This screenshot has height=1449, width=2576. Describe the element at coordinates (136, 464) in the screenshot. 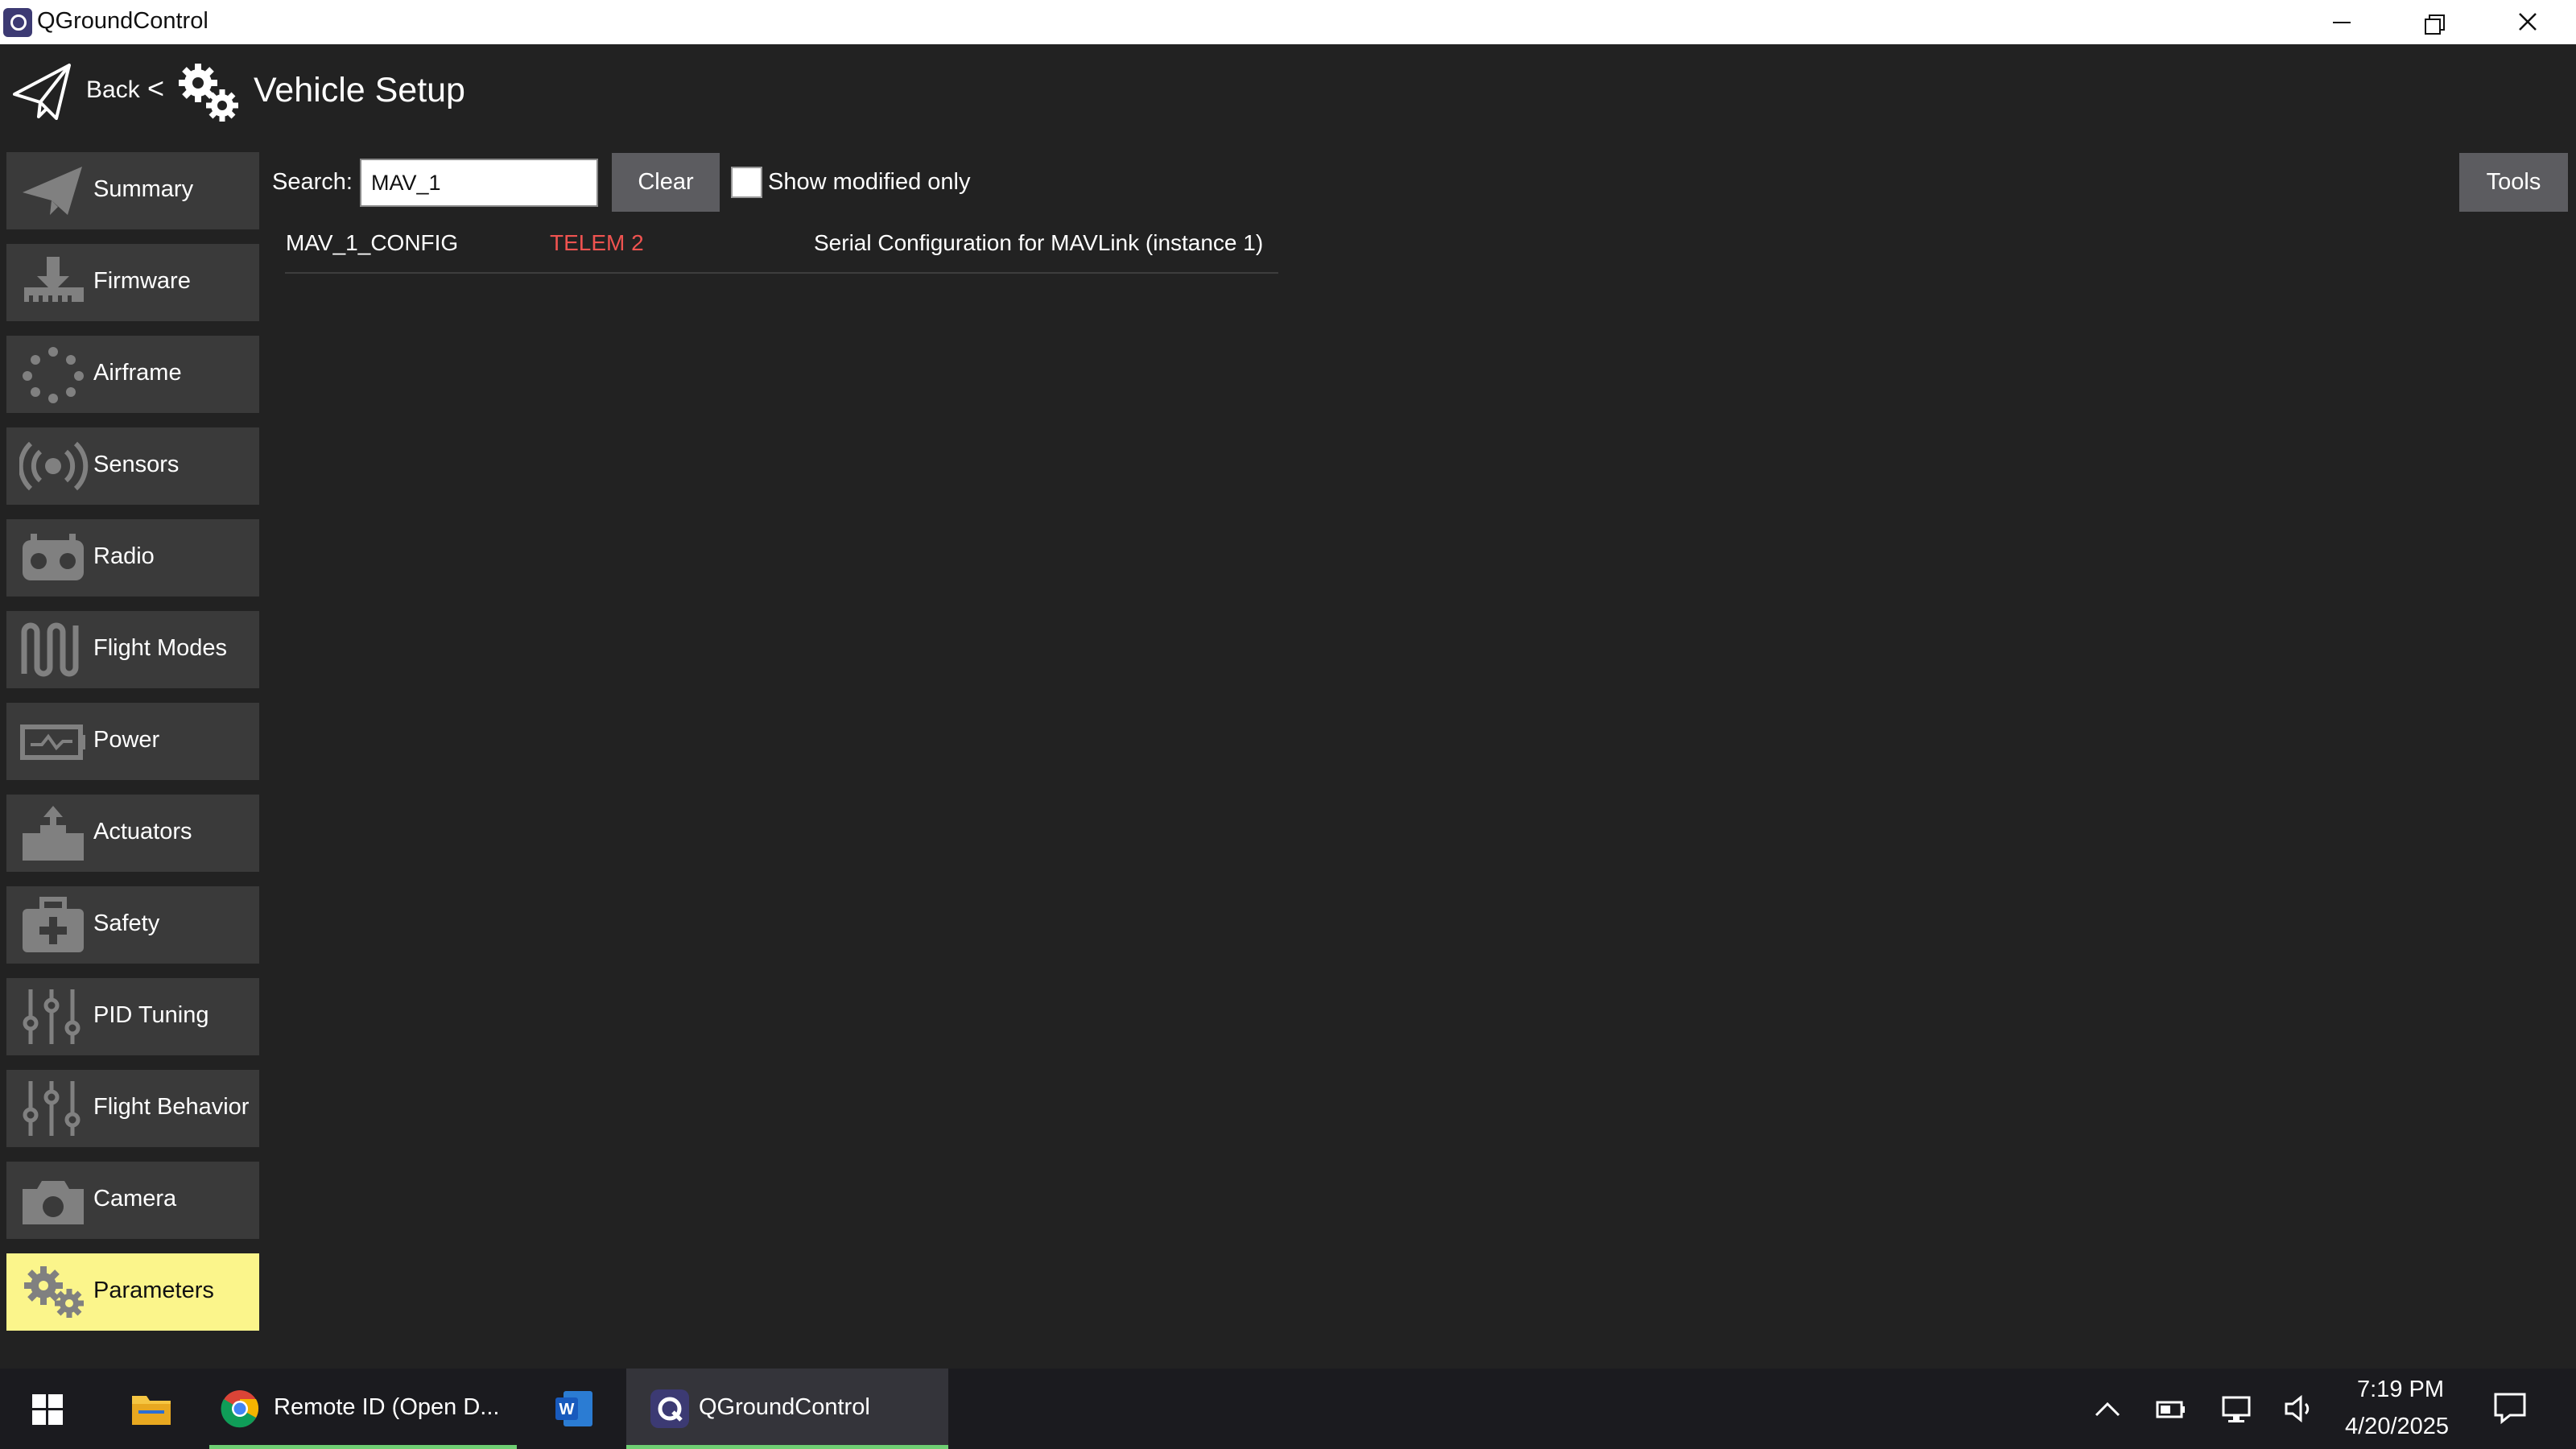

I see `sidebar-item-label: Sensors` at that location.